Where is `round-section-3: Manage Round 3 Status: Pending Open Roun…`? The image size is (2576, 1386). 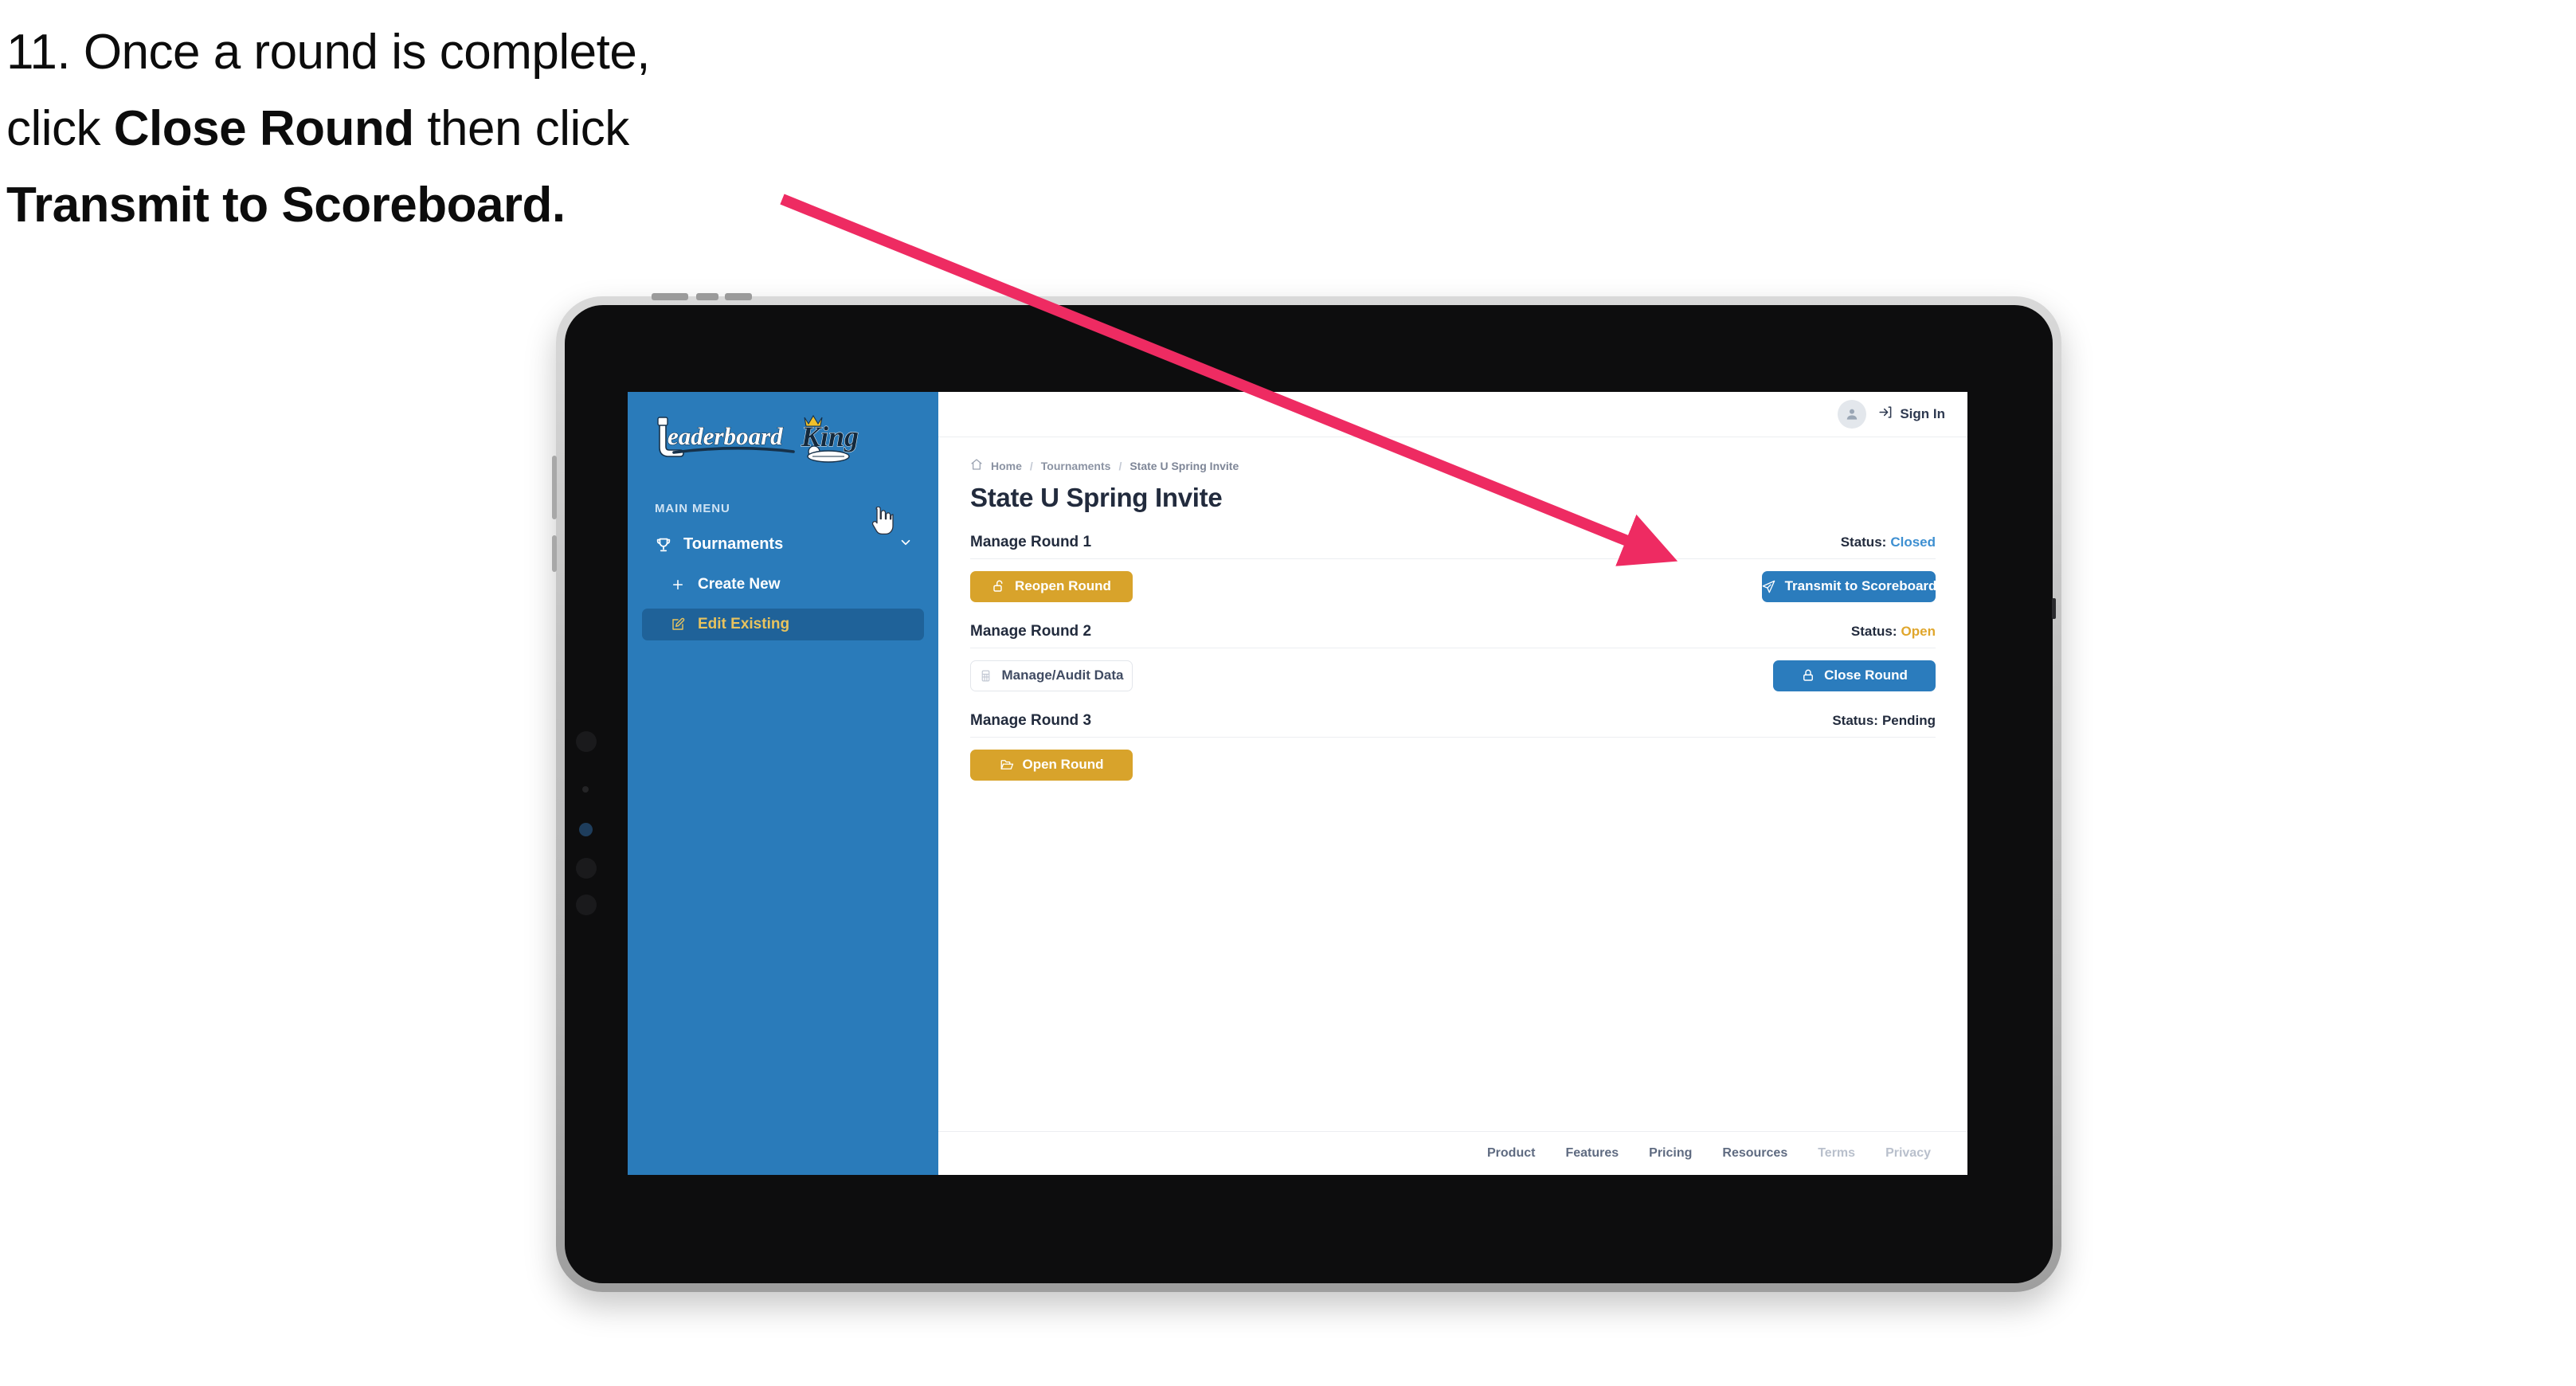 round-section-3: Manage Round 3 Status: Pending Open Roun… is located at coordinates (1453, 746).